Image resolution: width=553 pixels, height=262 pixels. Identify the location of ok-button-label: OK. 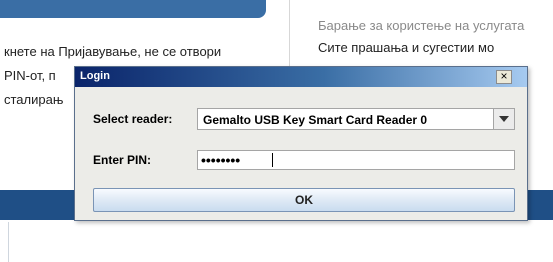
(304, 200).